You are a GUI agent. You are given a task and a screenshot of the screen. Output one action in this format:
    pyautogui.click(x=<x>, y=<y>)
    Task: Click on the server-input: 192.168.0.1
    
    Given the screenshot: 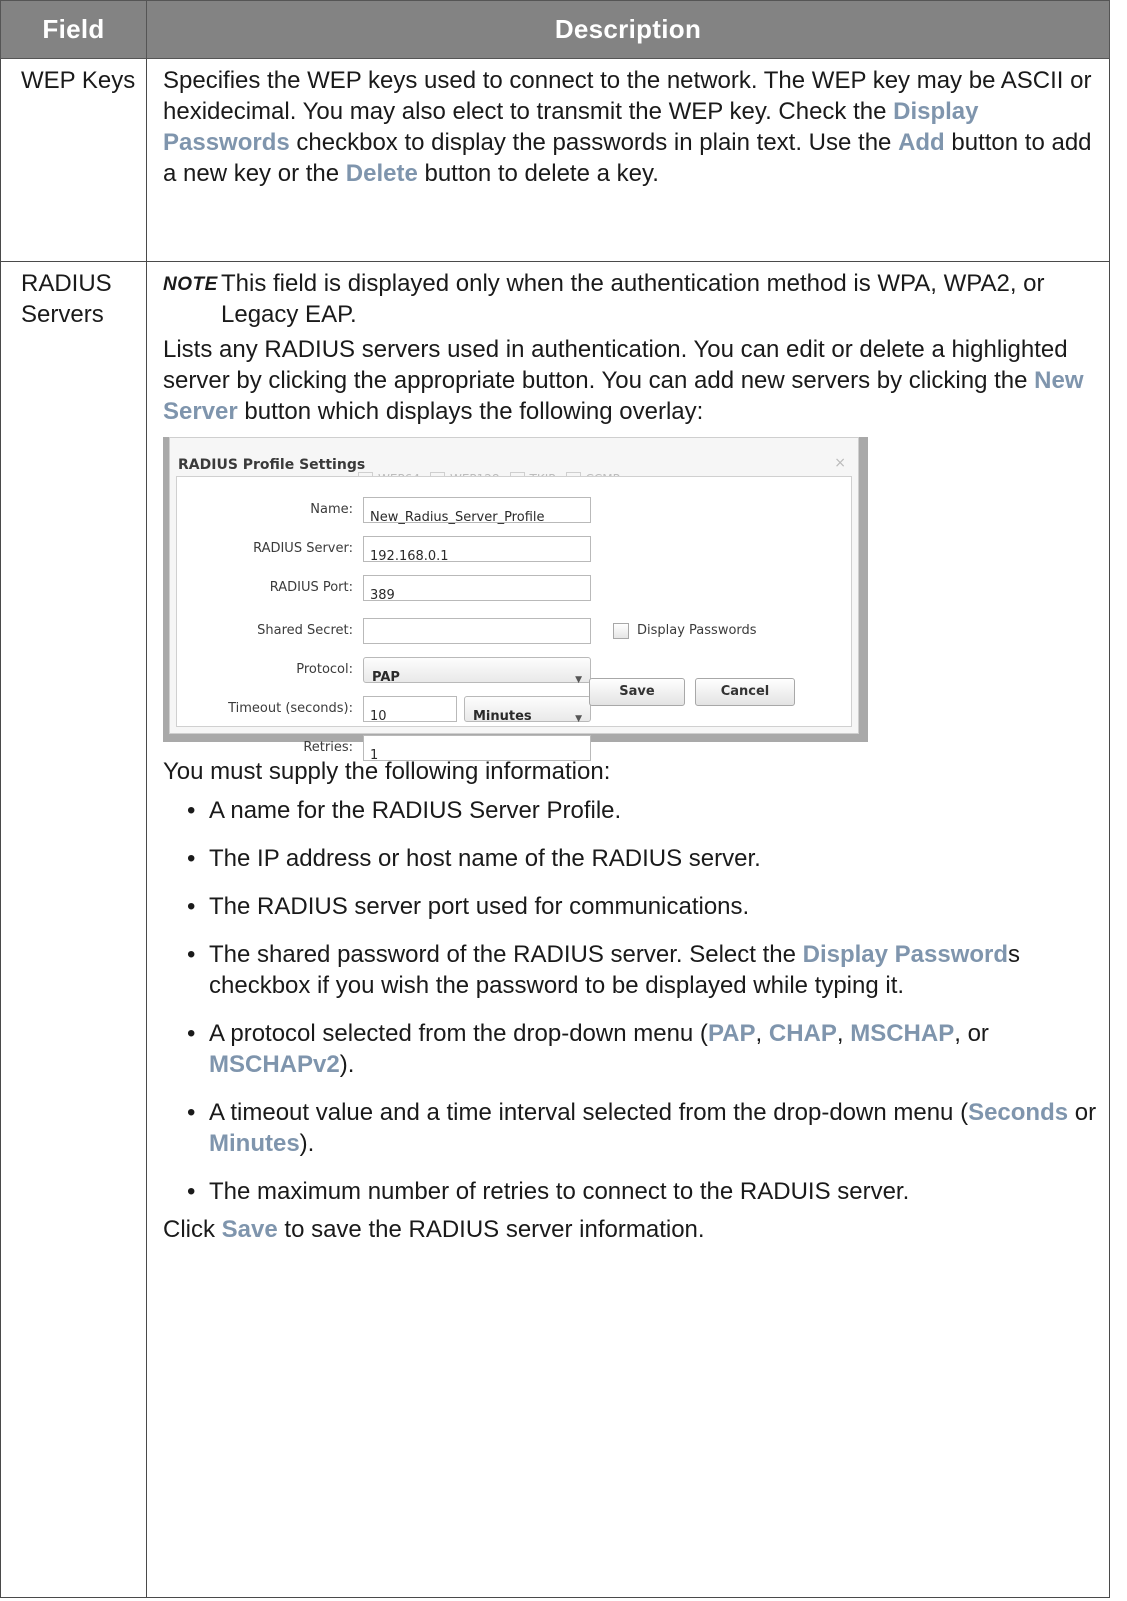 What is the action you would take?
    pyautogui.click(x=477, y=549)
    